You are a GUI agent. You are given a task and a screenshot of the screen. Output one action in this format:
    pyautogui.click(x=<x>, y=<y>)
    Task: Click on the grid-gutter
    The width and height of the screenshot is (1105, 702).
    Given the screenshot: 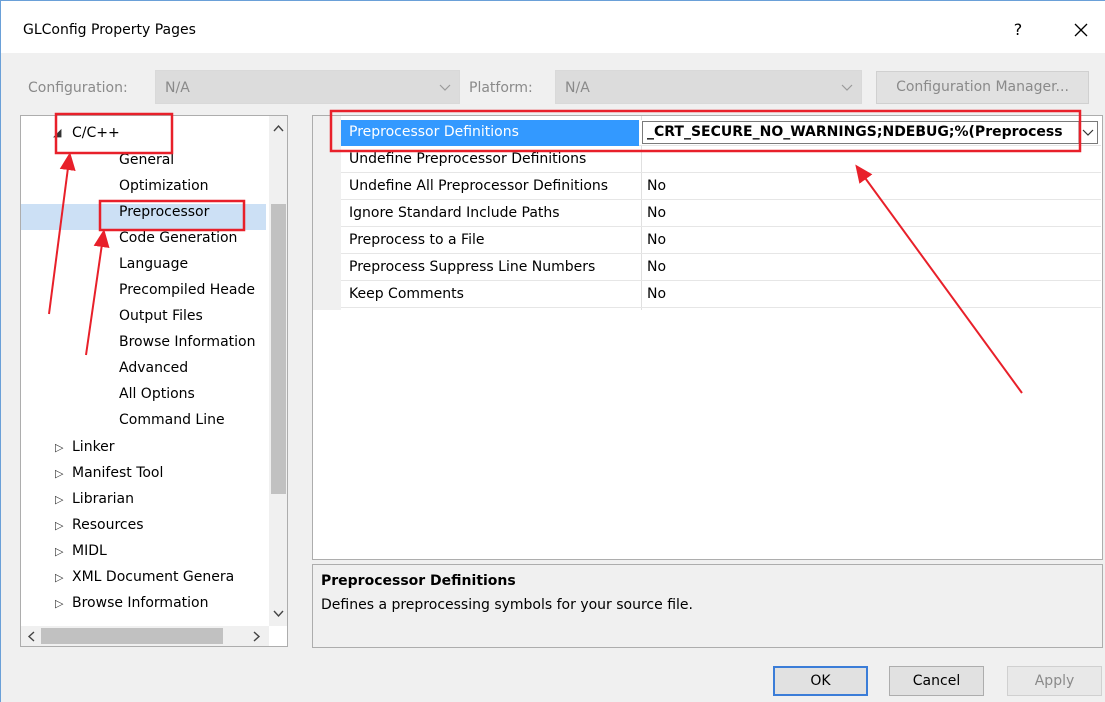 What is the action you would take?
    pyautogui.click(x=327, y=213)
    